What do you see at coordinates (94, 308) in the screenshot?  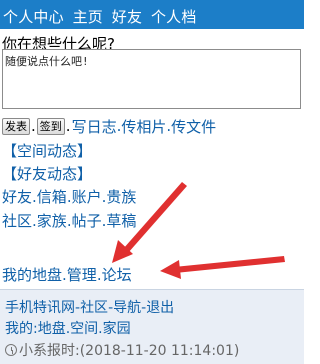 I see `footer-community-link: 社区` at bounding box center [94, 308].